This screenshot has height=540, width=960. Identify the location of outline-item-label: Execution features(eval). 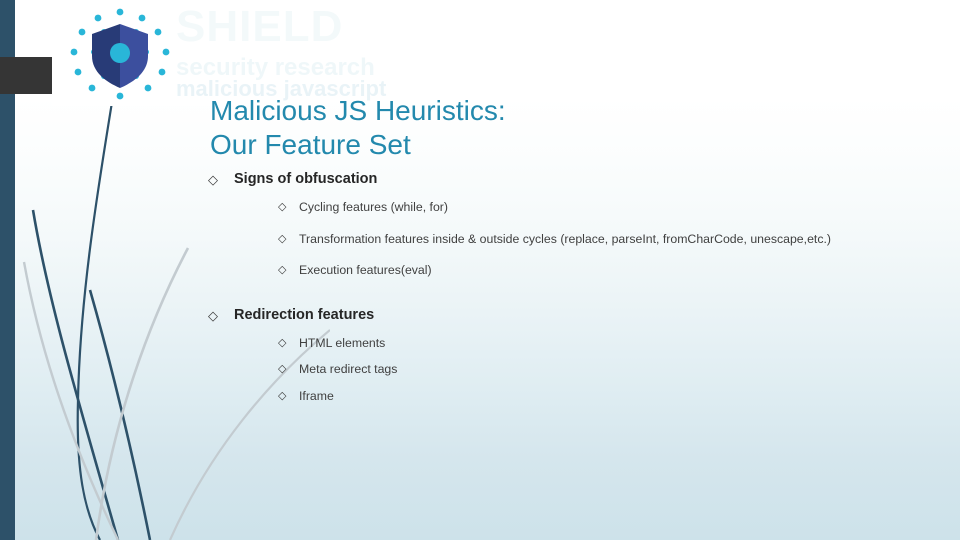
(365, 270).